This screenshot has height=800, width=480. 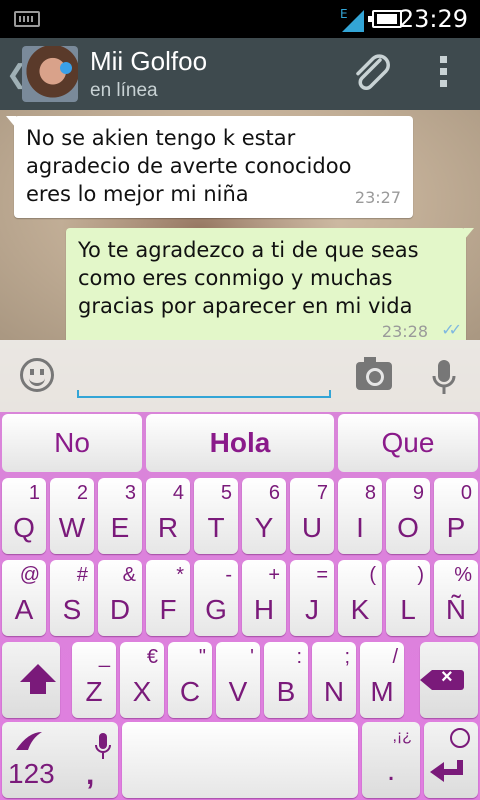 I want to click on key-sub-label: #, so click(x=82, y=575).